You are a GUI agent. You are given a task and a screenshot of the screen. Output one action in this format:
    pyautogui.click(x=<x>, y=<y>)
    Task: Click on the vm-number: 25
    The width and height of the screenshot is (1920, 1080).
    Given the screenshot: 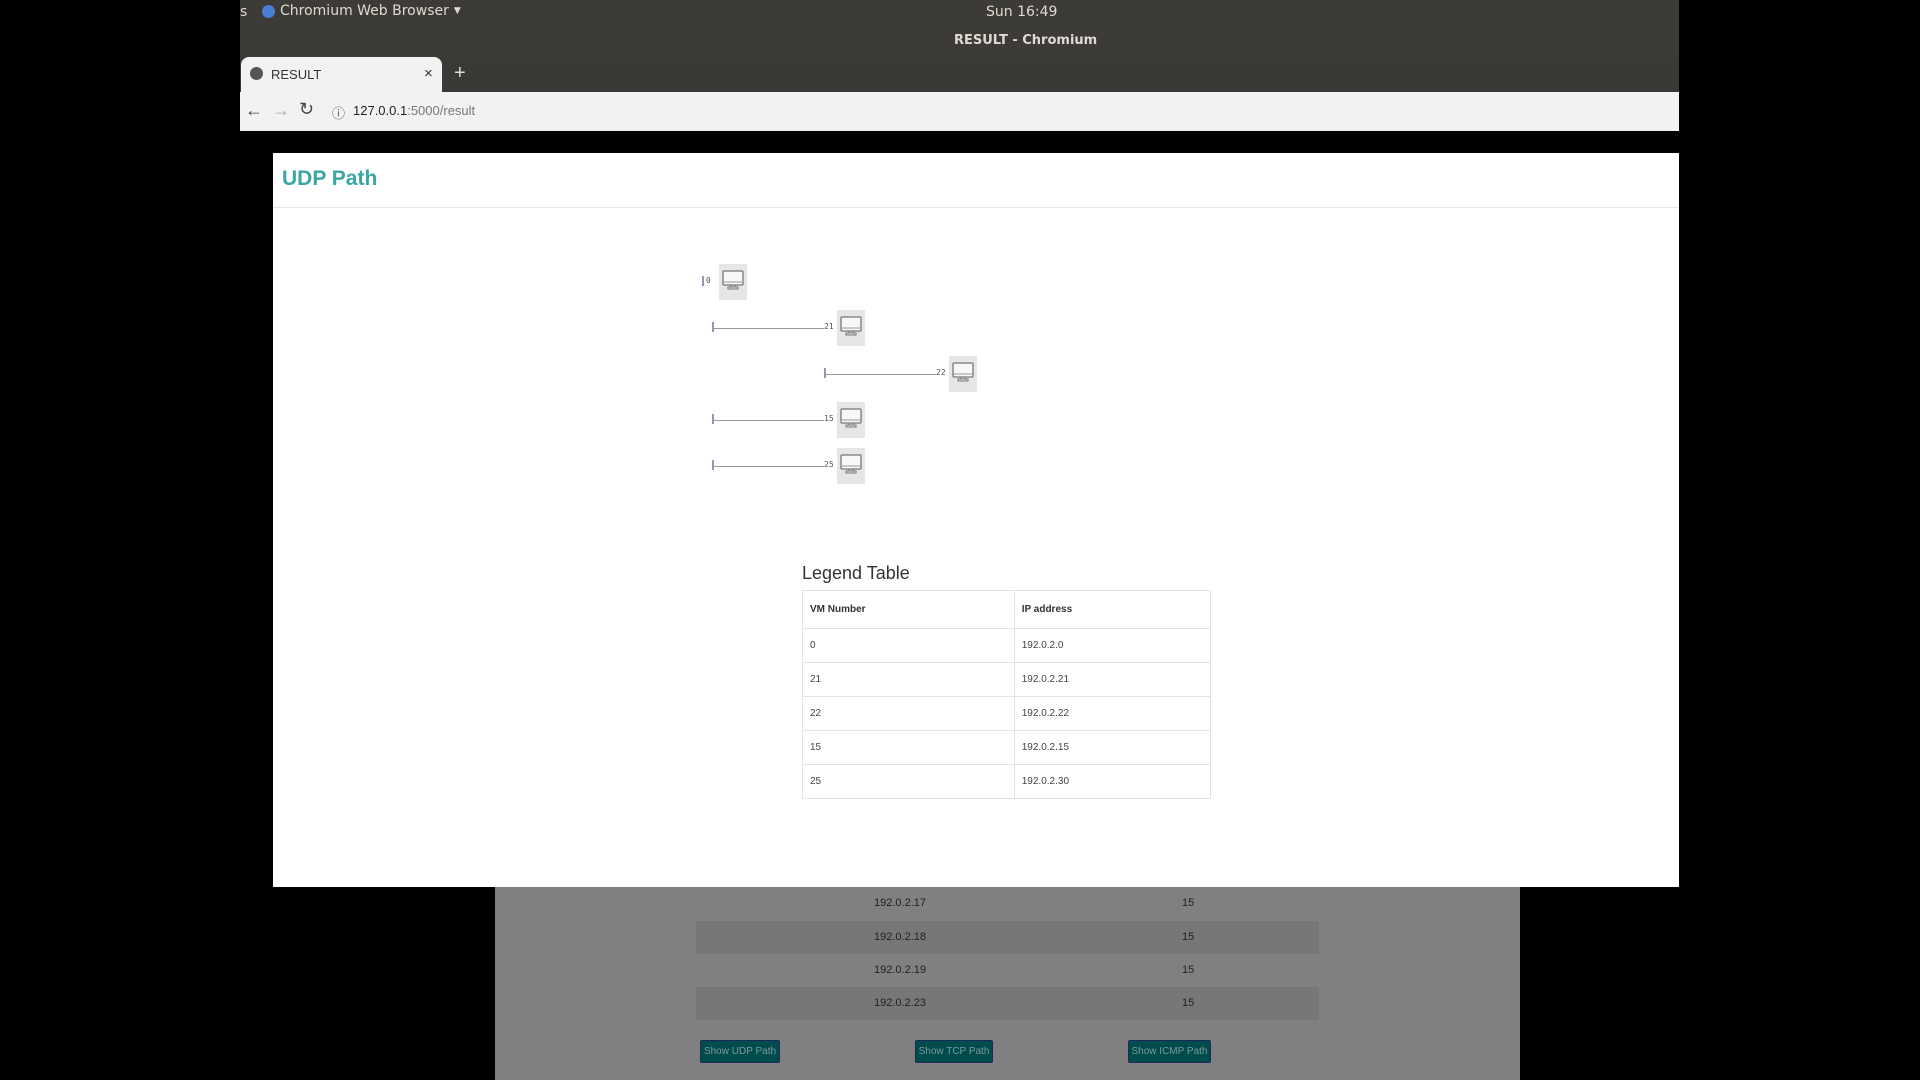 What is the action you would take?
    pyautogui.click(x=908, y=781)
    